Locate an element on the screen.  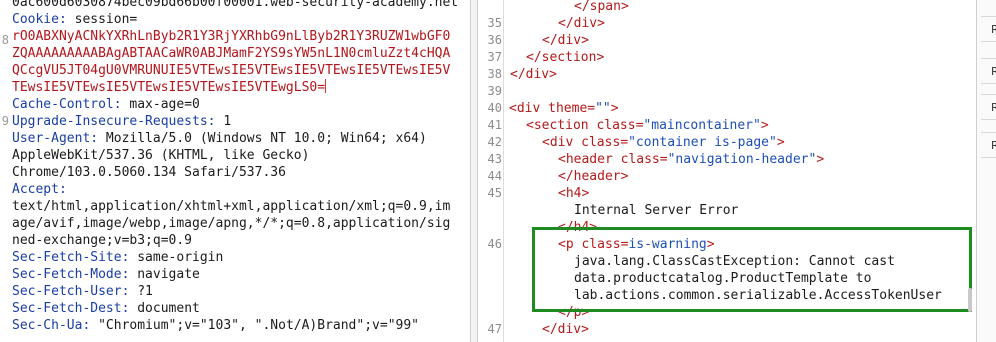
line-number: 45 is located at coordinates (494, 193).